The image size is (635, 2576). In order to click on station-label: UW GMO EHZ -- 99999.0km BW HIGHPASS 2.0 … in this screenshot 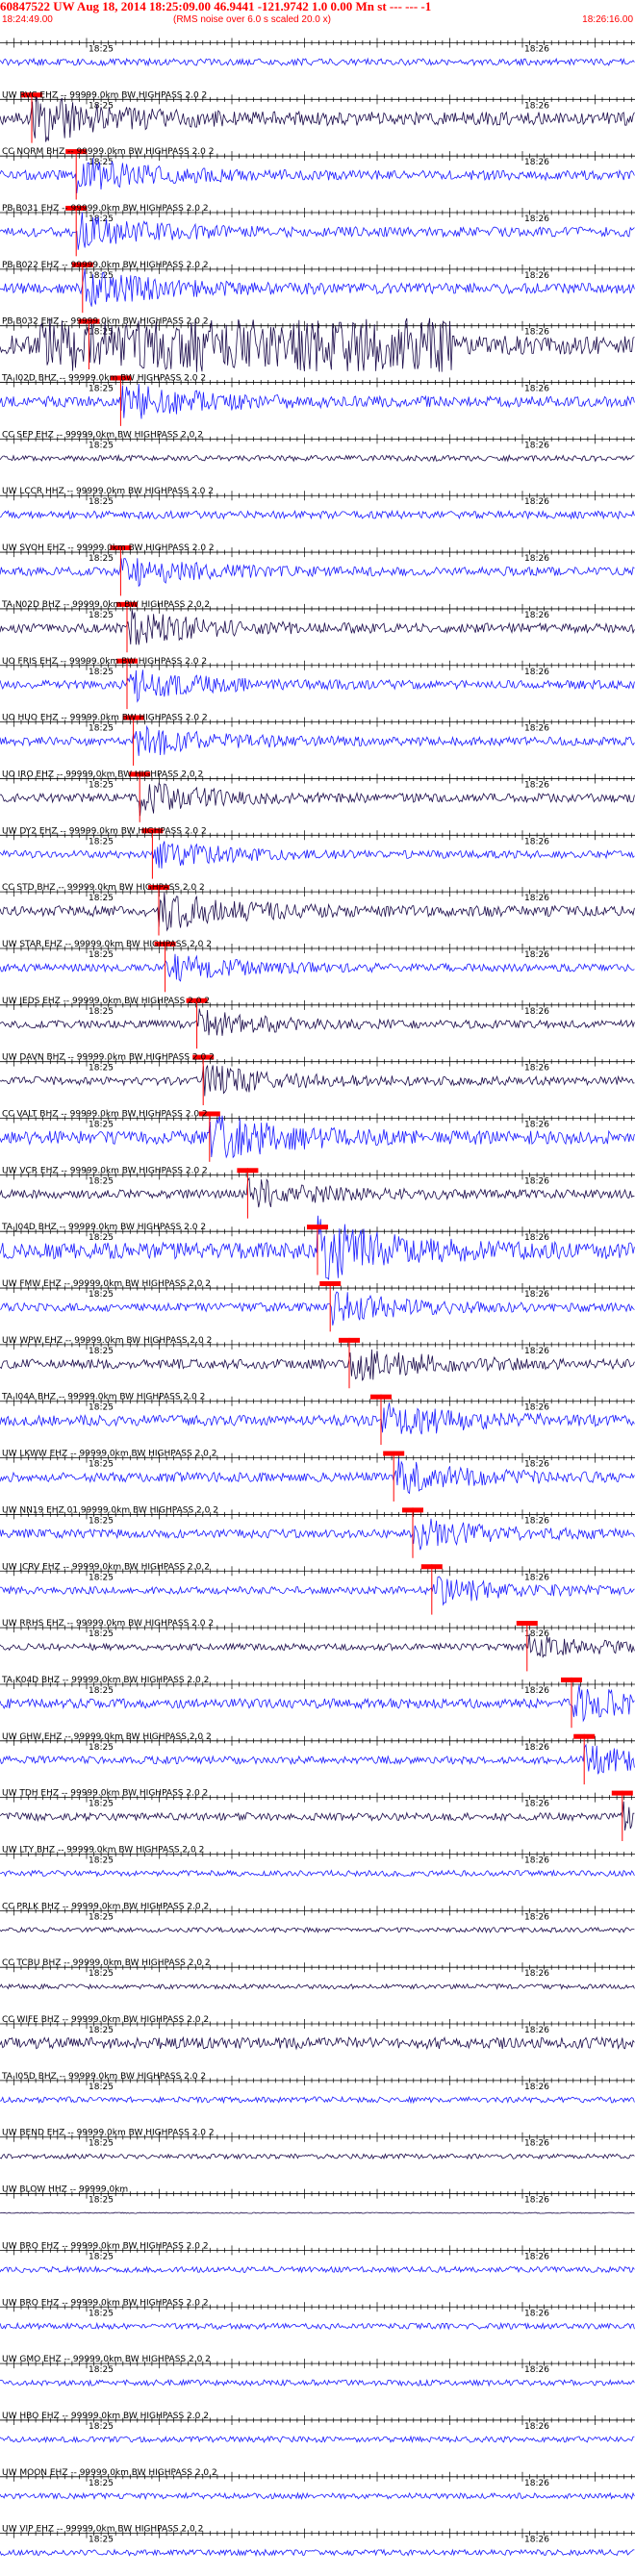, I will do `click(106, 2360)`.